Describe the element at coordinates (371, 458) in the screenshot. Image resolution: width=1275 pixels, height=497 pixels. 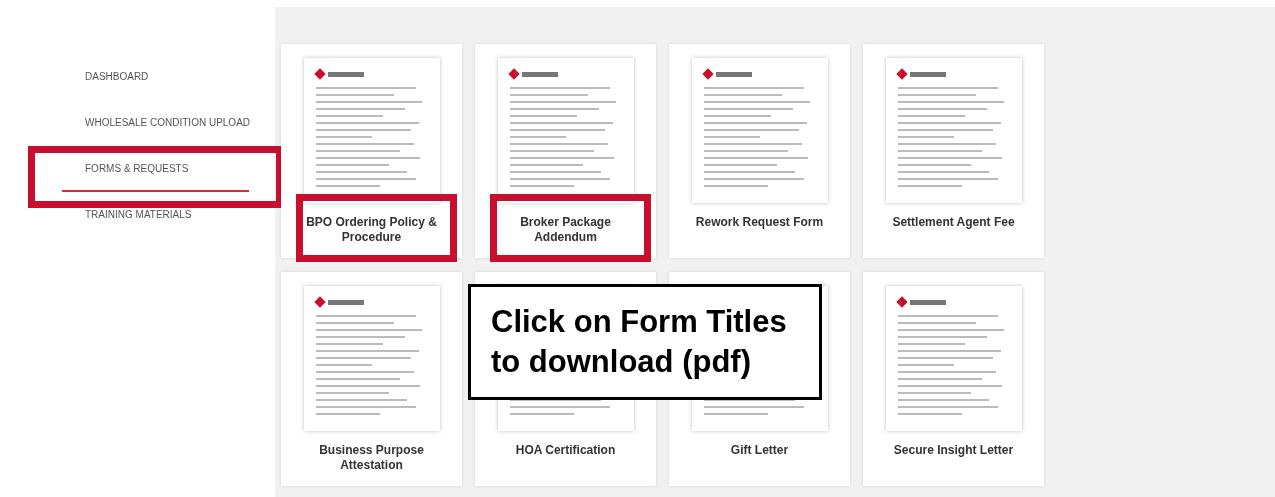
I see `form-title-link: Business Purpose Attestation` at that location.